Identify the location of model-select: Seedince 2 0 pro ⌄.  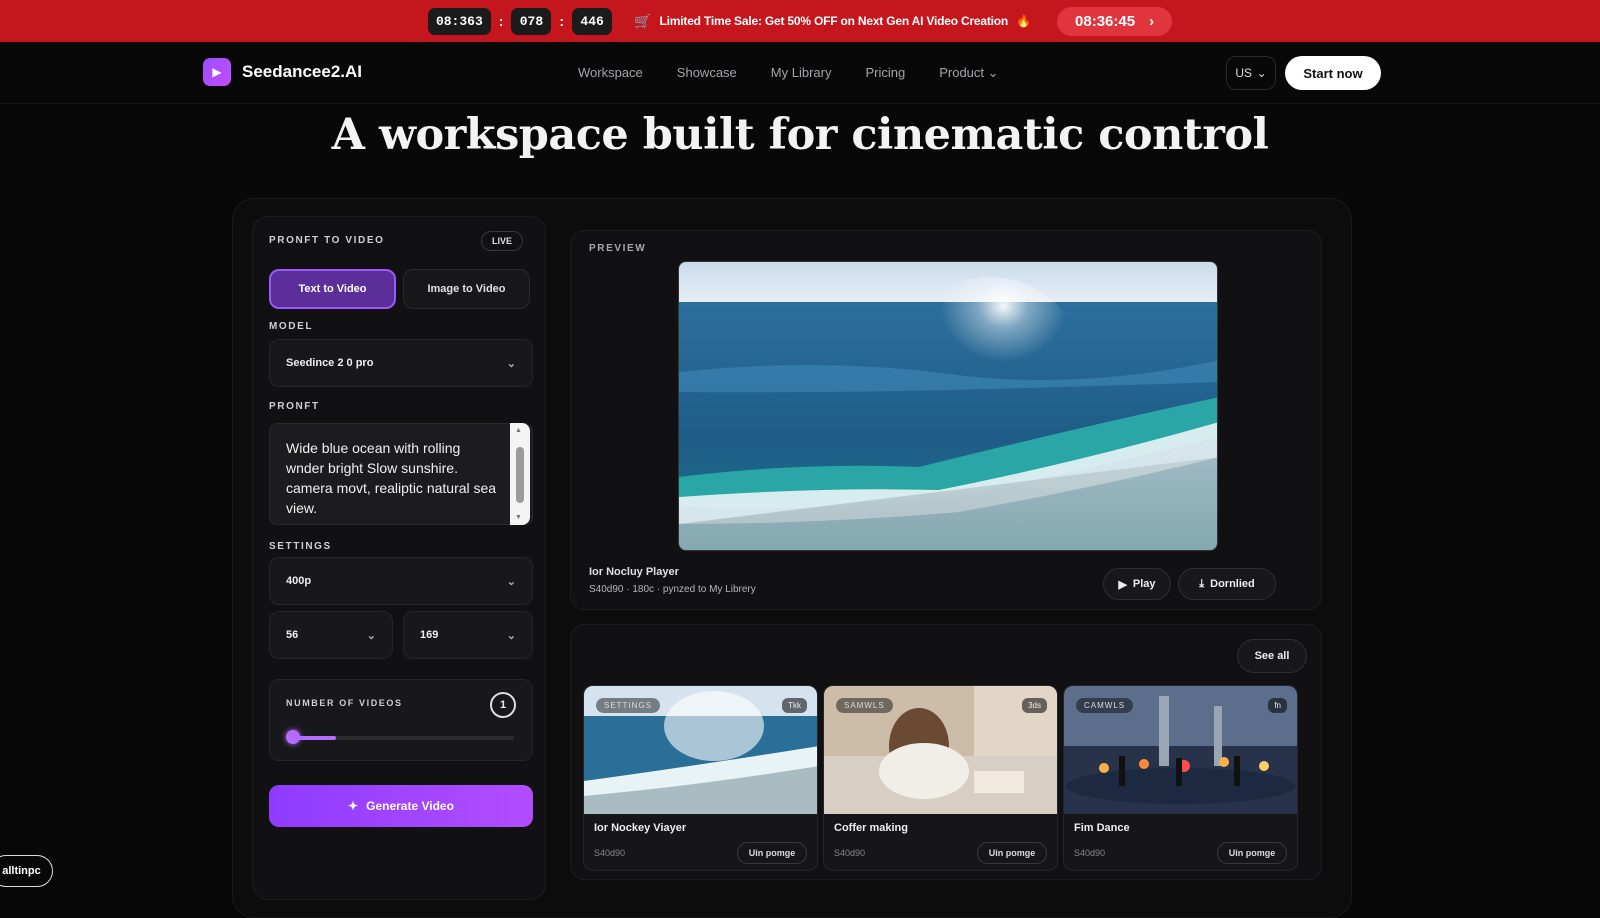
(401, 363).